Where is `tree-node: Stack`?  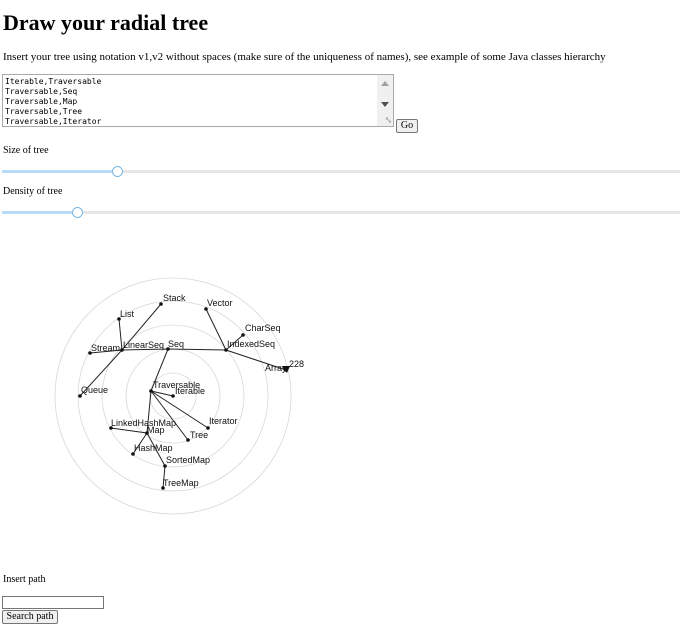
tree-node: Stack is located at coordinates (172, 299).